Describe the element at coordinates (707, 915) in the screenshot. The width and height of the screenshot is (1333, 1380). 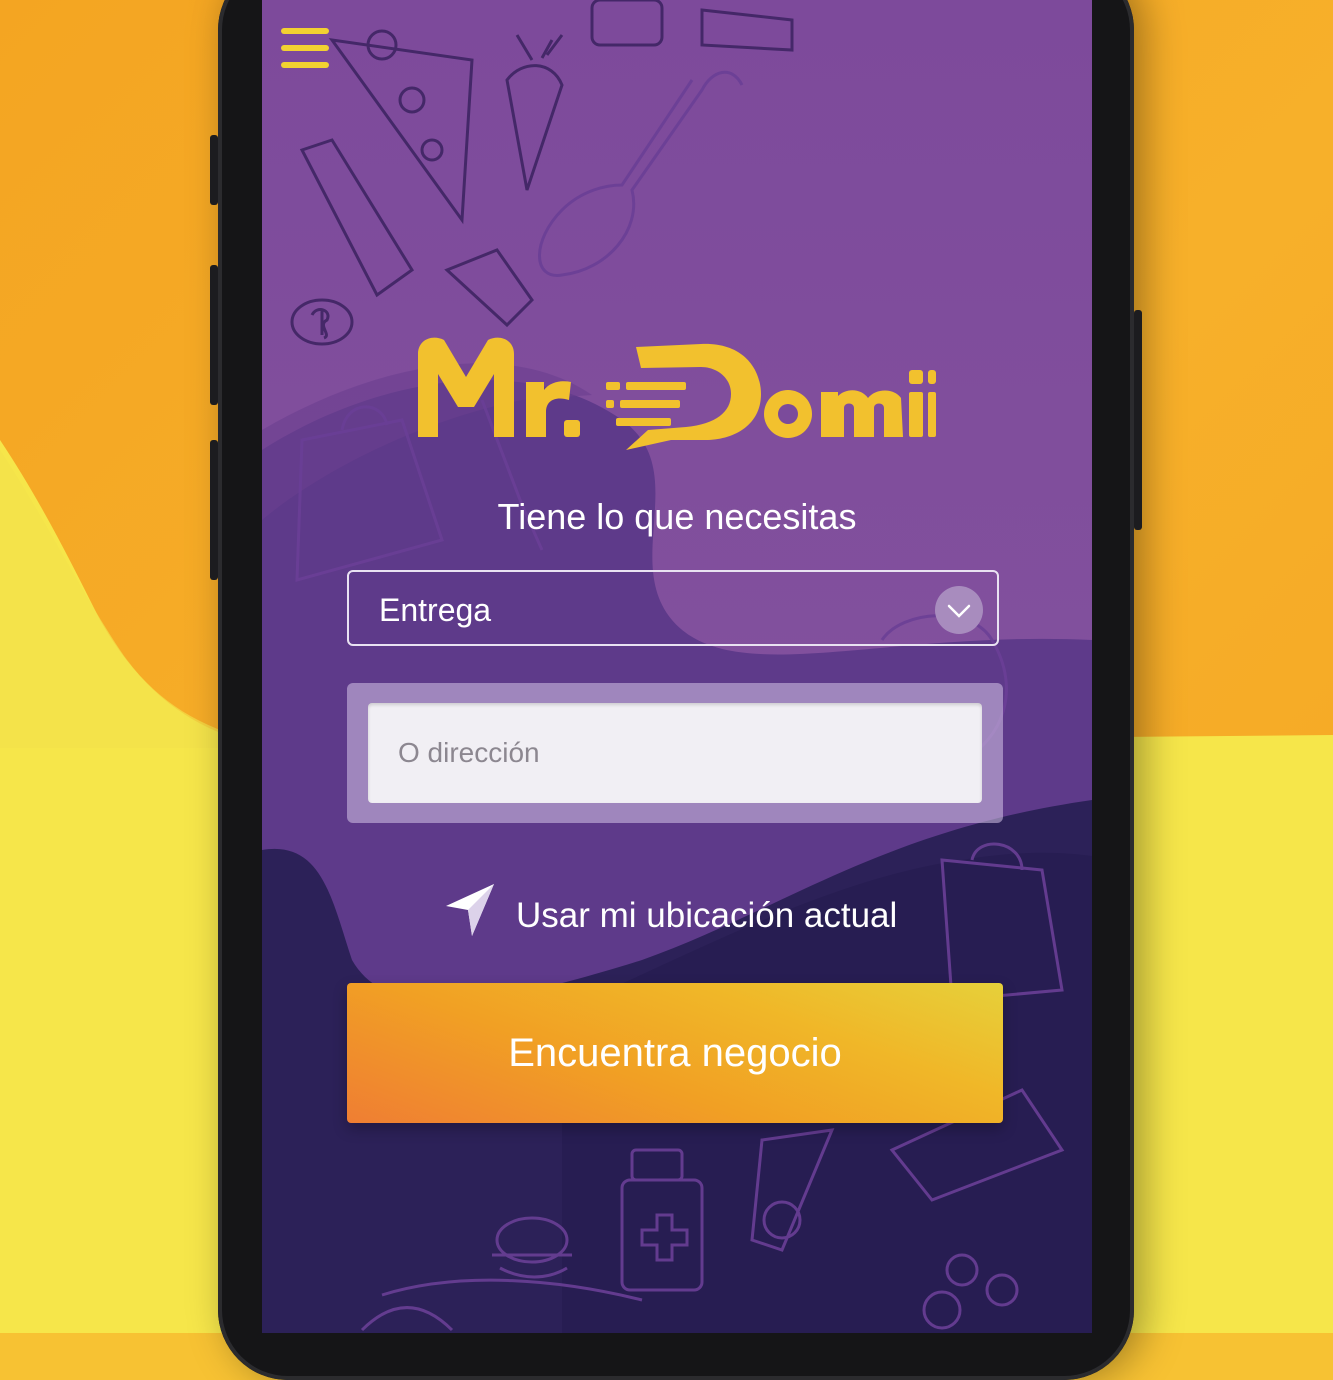
I see `use-current-location-label: Usar mi ubicación actual` at that location.